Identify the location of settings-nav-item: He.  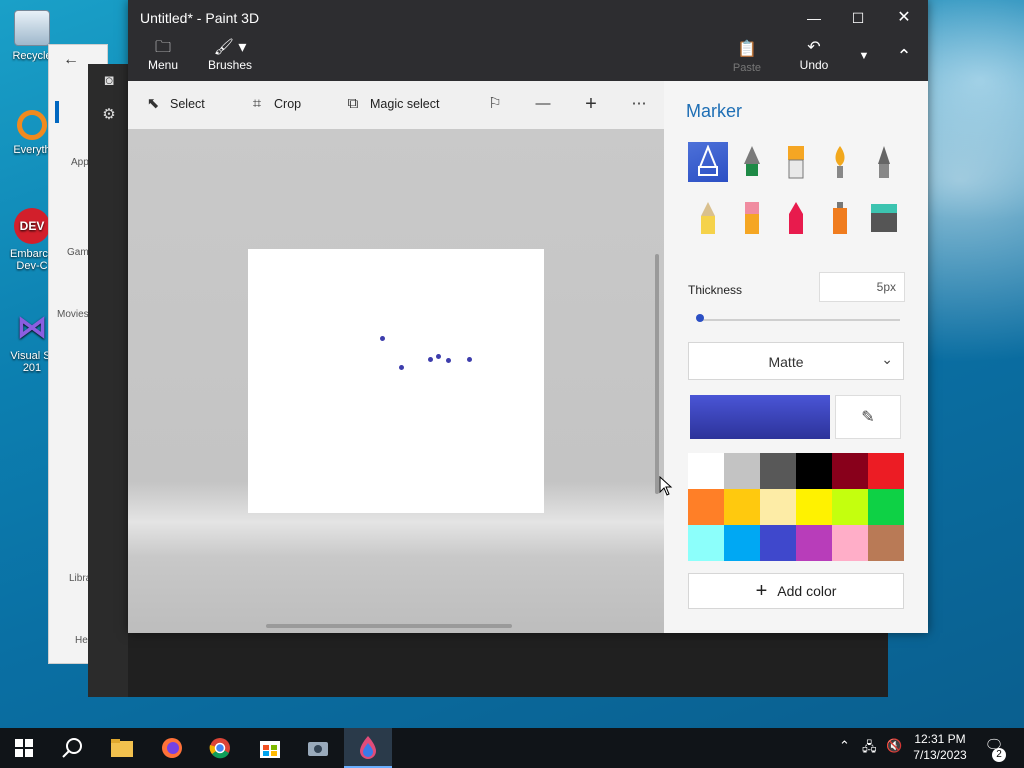
(81, 640).